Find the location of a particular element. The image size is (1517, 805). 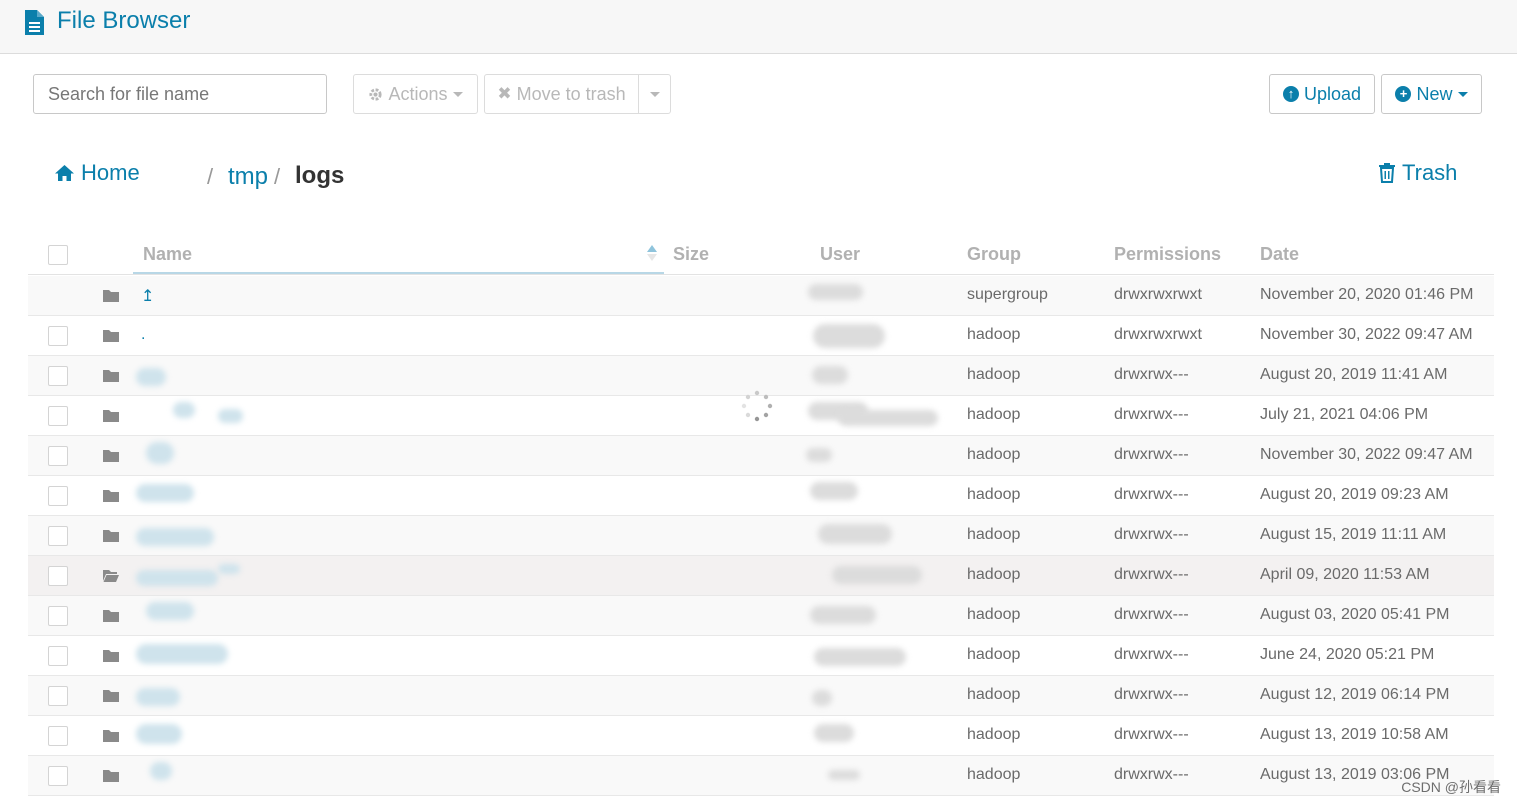

date-cell: August 20, 2019 09:23 AM is located at coordinates (1354, 494).